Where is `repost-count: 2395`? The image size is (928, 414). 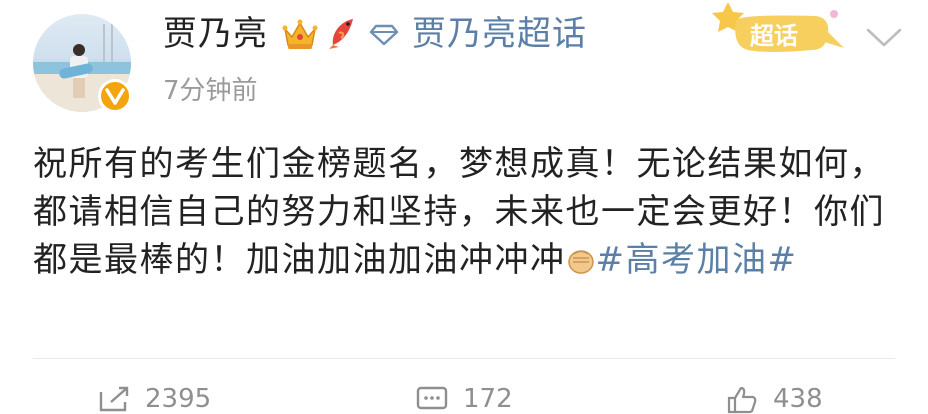 repost-count: 2395 is located at coordinates (178, 399).